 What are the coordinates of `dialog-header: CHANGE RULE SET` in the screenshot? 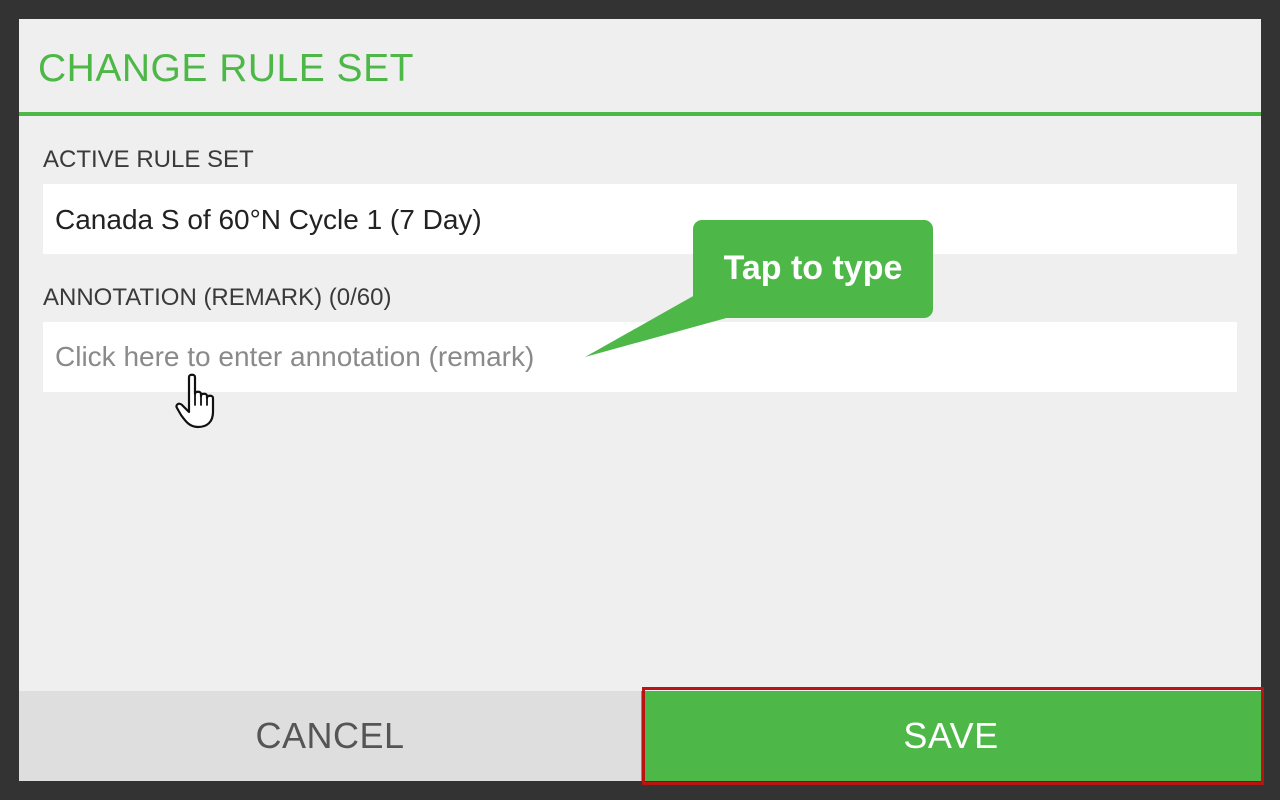 It's located at (640, 67).